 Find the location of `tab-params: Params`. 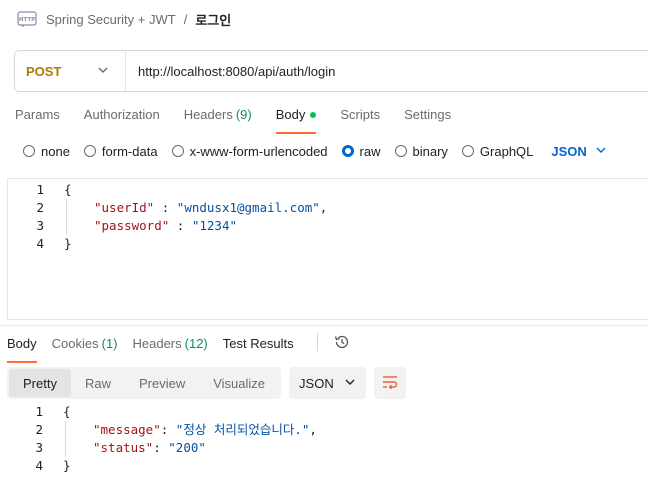

tab-params: Params is located at coordinates (37, 119).